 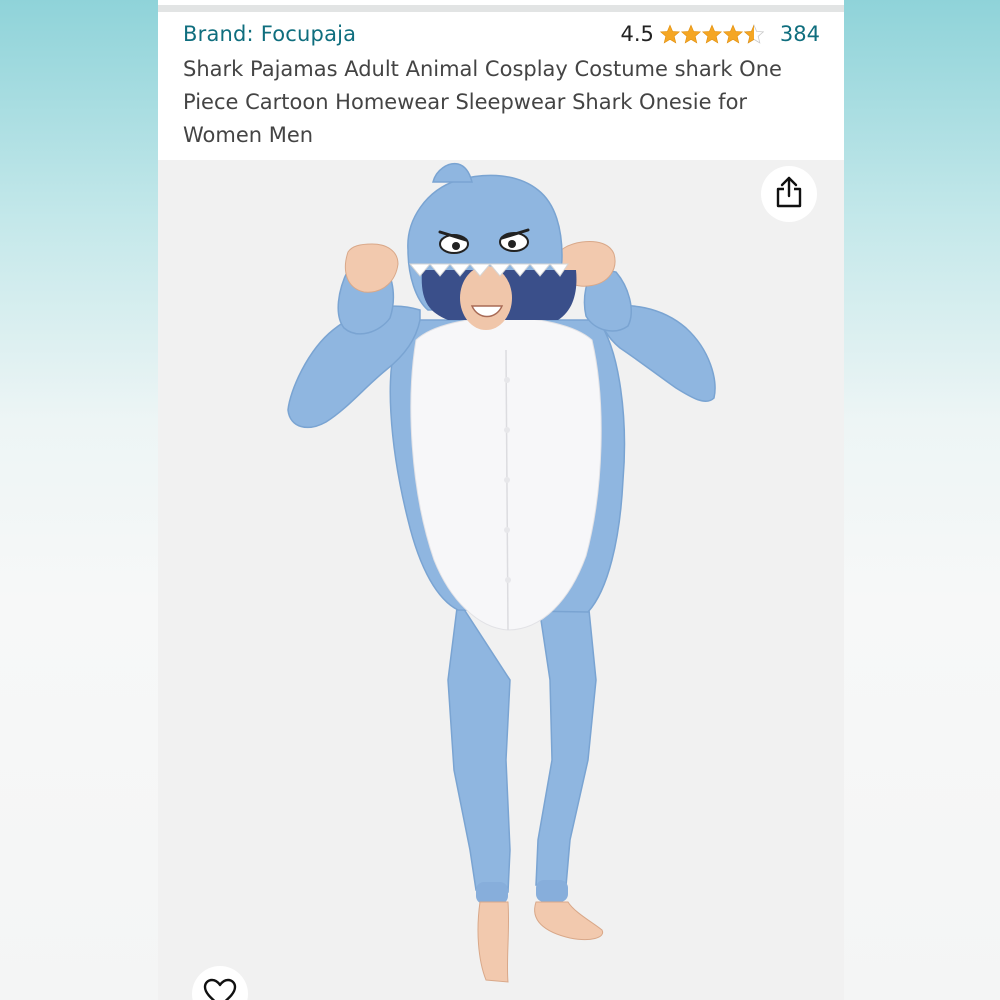 What do you see at coordinates (269, 34) in the screenshot?
I see `brand-link: Brand: Focupaja` at bounding box center [269, 34].